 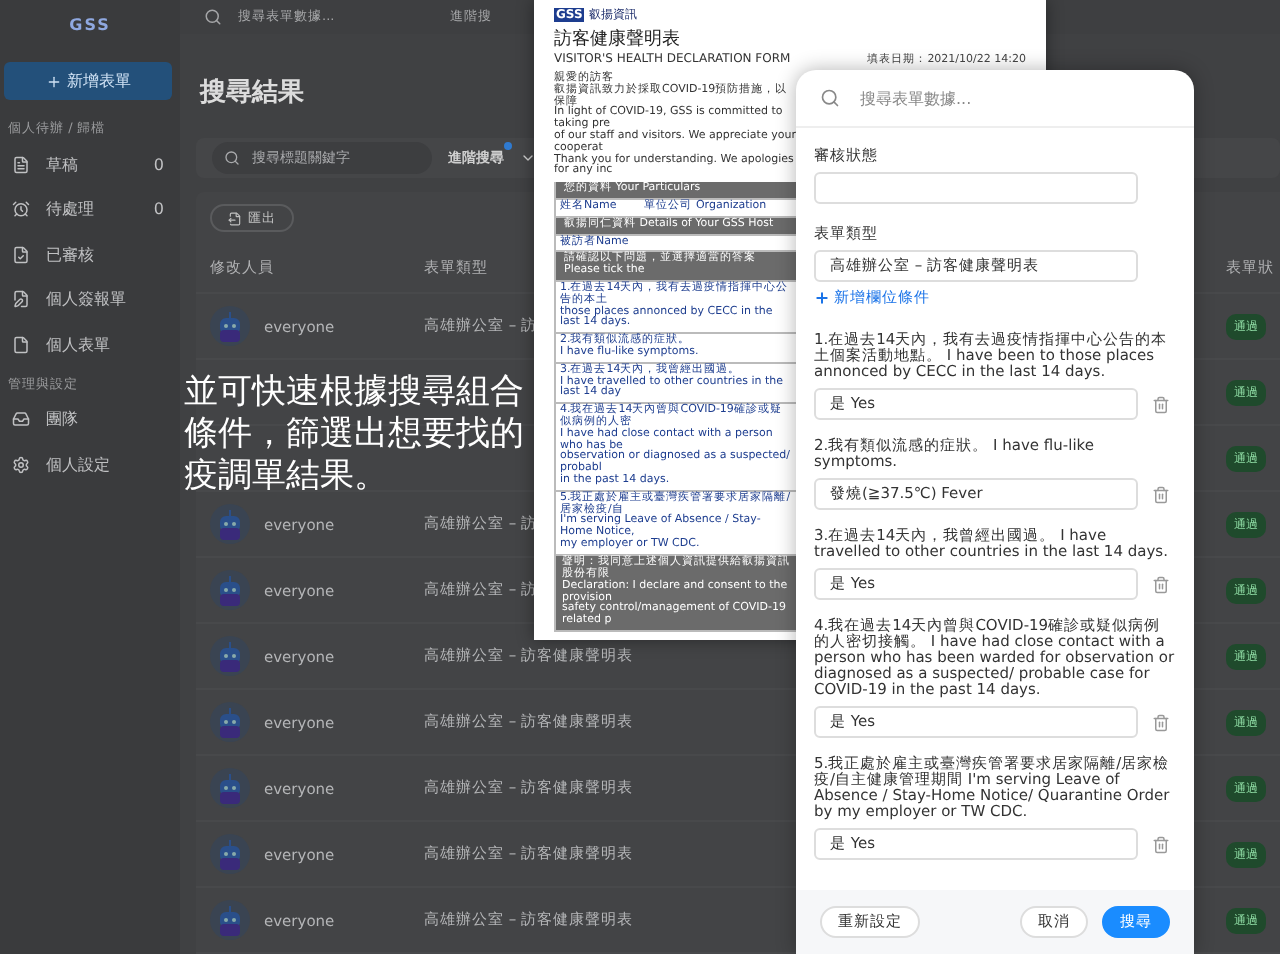 I want to click on sidebar-item: 個人簽報單, so click(x=90, y=299).